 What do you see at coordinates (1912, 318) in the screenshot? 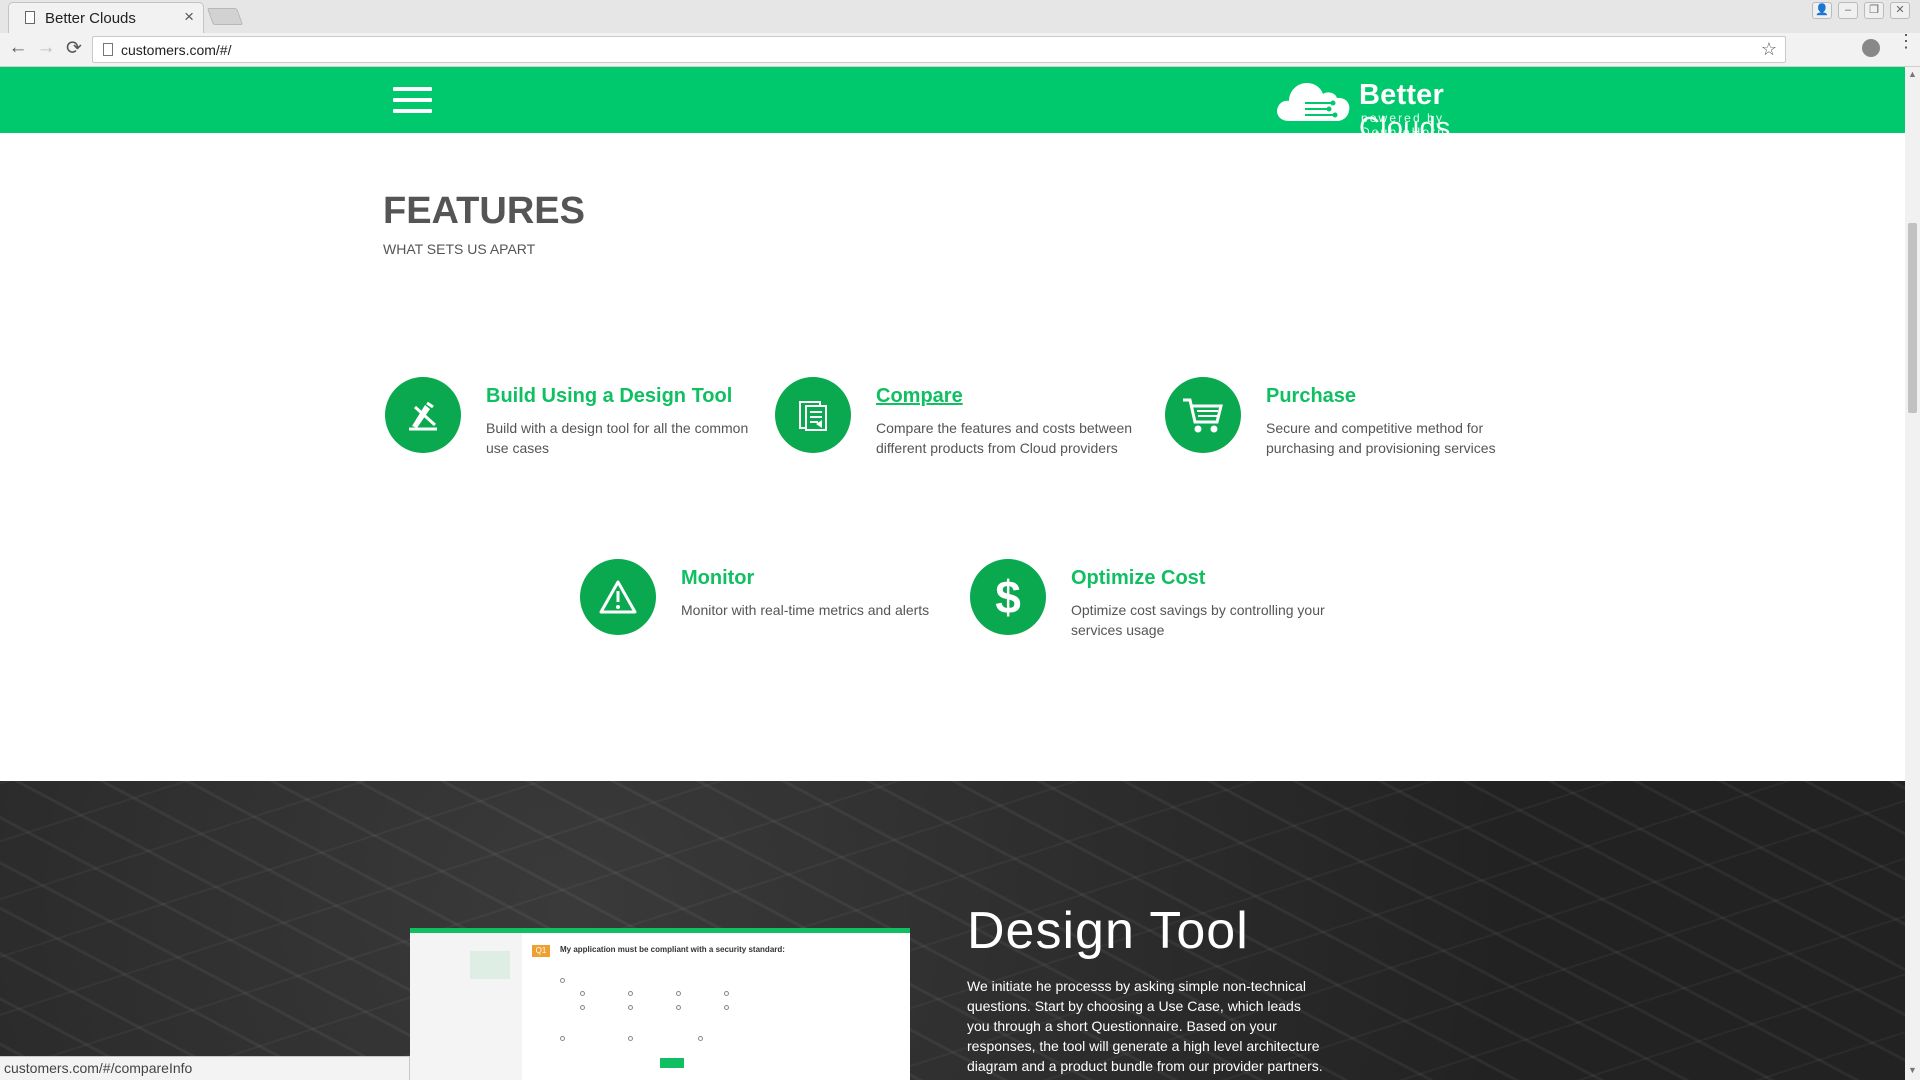
I see `scroll-thumb` at bounding box center [1912, 318].